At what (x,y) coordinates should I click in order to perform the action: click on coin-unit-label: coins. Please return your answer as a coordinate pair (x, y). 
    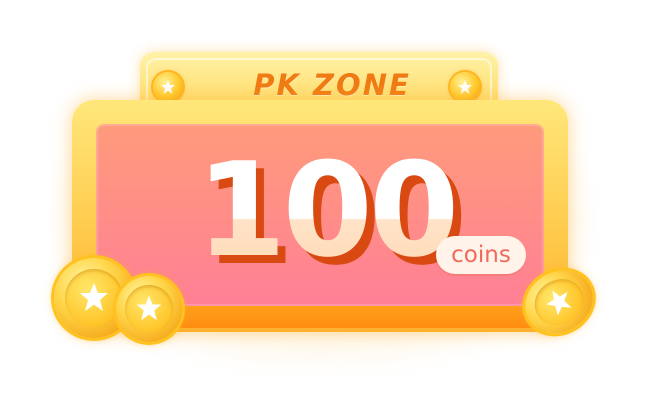
    Looking at the image, I should click on (481, 255).